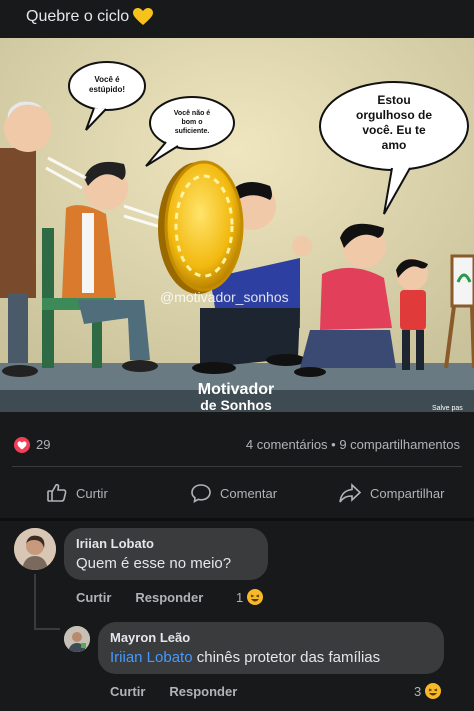 This screenshot has height=711, width=474. Describe the element at coordinates (240, 597) in the screenshot. I see `comment-reaction-count: 1` at that location.